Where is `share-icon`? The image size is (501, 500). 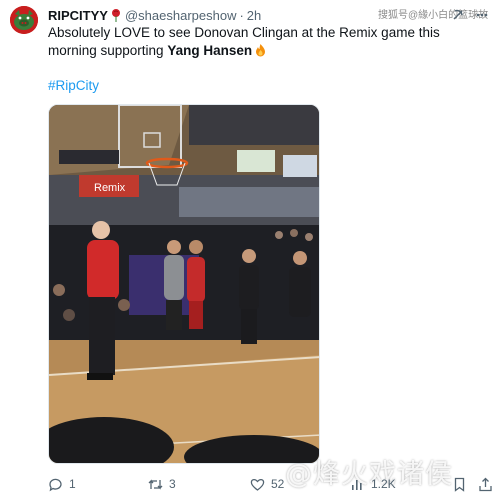 share-icon is located at coordinates (485, 484).